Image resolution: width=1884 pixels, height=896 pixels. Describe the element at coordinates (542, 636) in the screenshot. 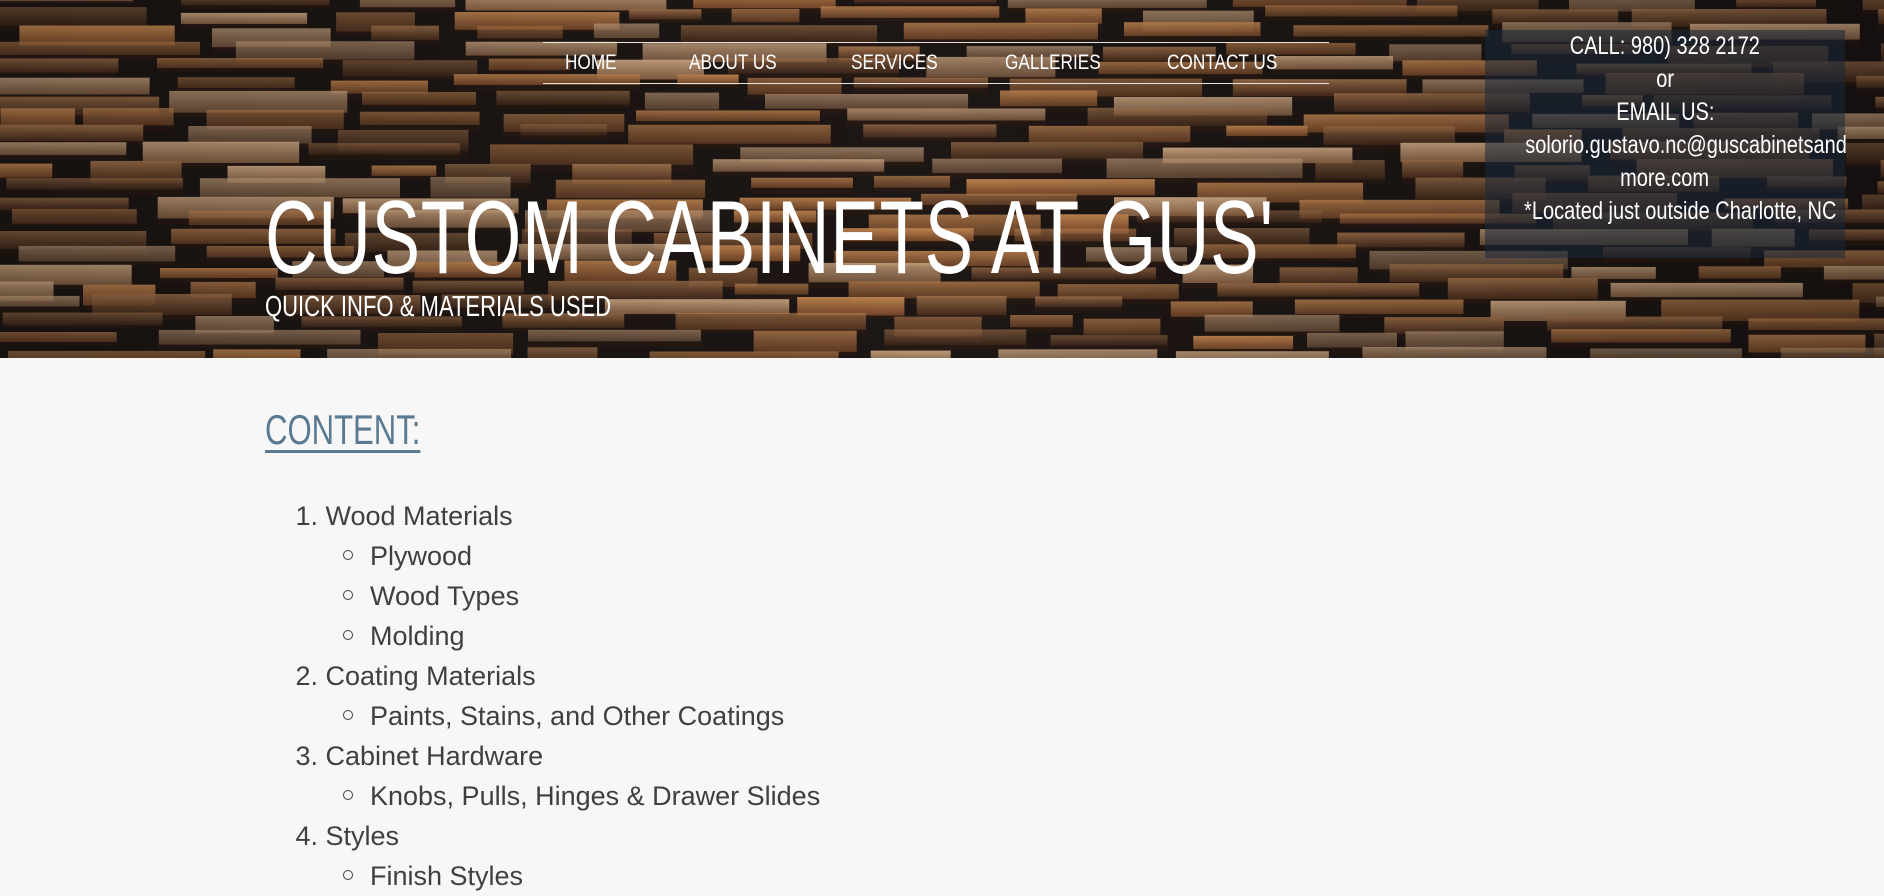

I see `toc-subitem-molding: Molding` at that location.